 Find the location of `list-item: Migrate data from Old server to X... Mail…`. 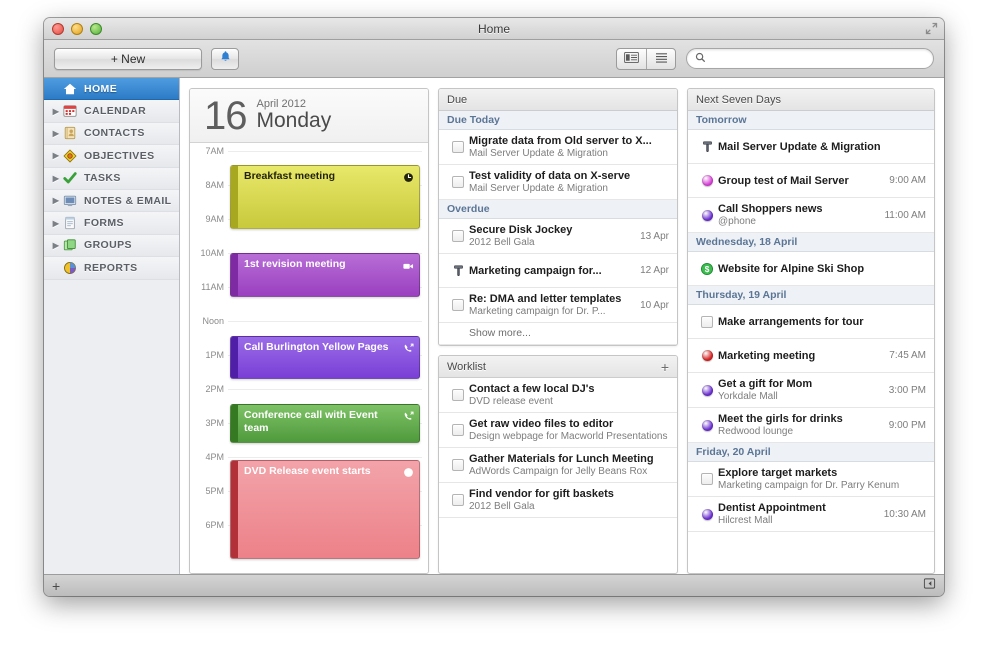

list-item: Migrate data from Old server to X... Mail… is located at coordinates (558, 147).